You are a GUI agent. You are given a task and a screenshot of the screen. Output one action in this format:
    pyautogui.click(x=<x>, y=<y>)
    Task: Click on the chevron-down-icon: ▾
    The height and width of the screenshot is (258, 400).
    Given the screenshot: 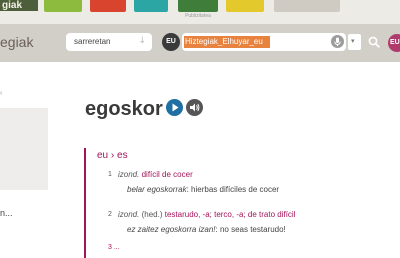 What is the action you would take?
    pyautogui.click(x=353, y=41)
    